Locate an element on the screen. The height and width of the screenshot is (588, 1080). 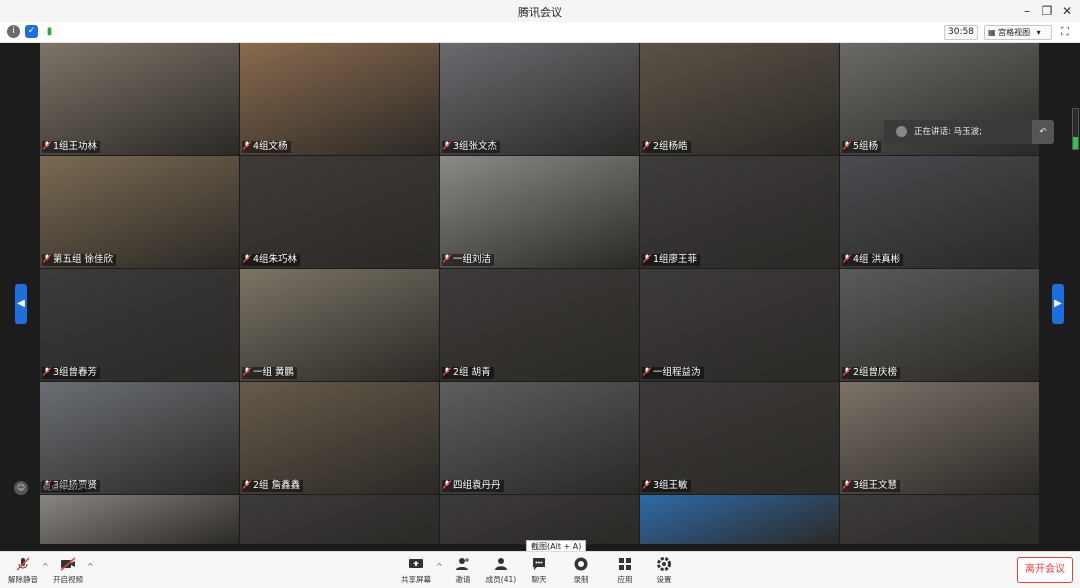
participant-name-text: 2组 詹鑫鑫 is located at coordinates (277, 485).